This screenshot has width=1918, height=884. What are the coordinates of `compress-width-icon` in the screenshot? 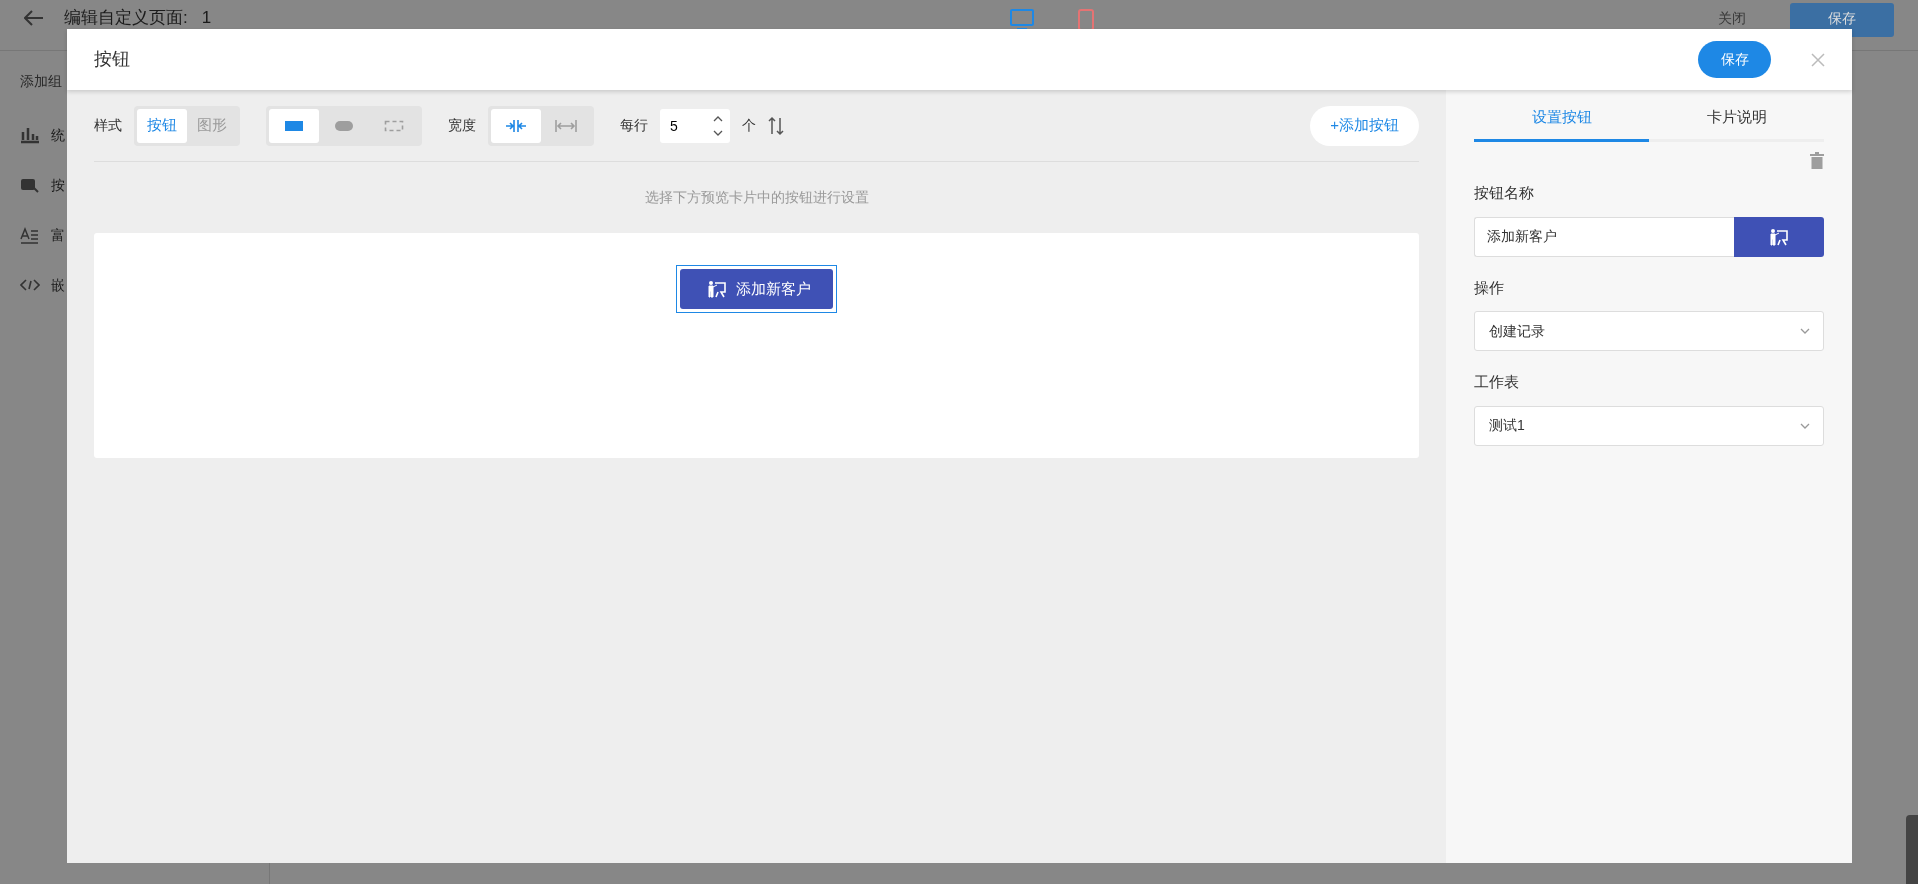 It's located at (516, 125).